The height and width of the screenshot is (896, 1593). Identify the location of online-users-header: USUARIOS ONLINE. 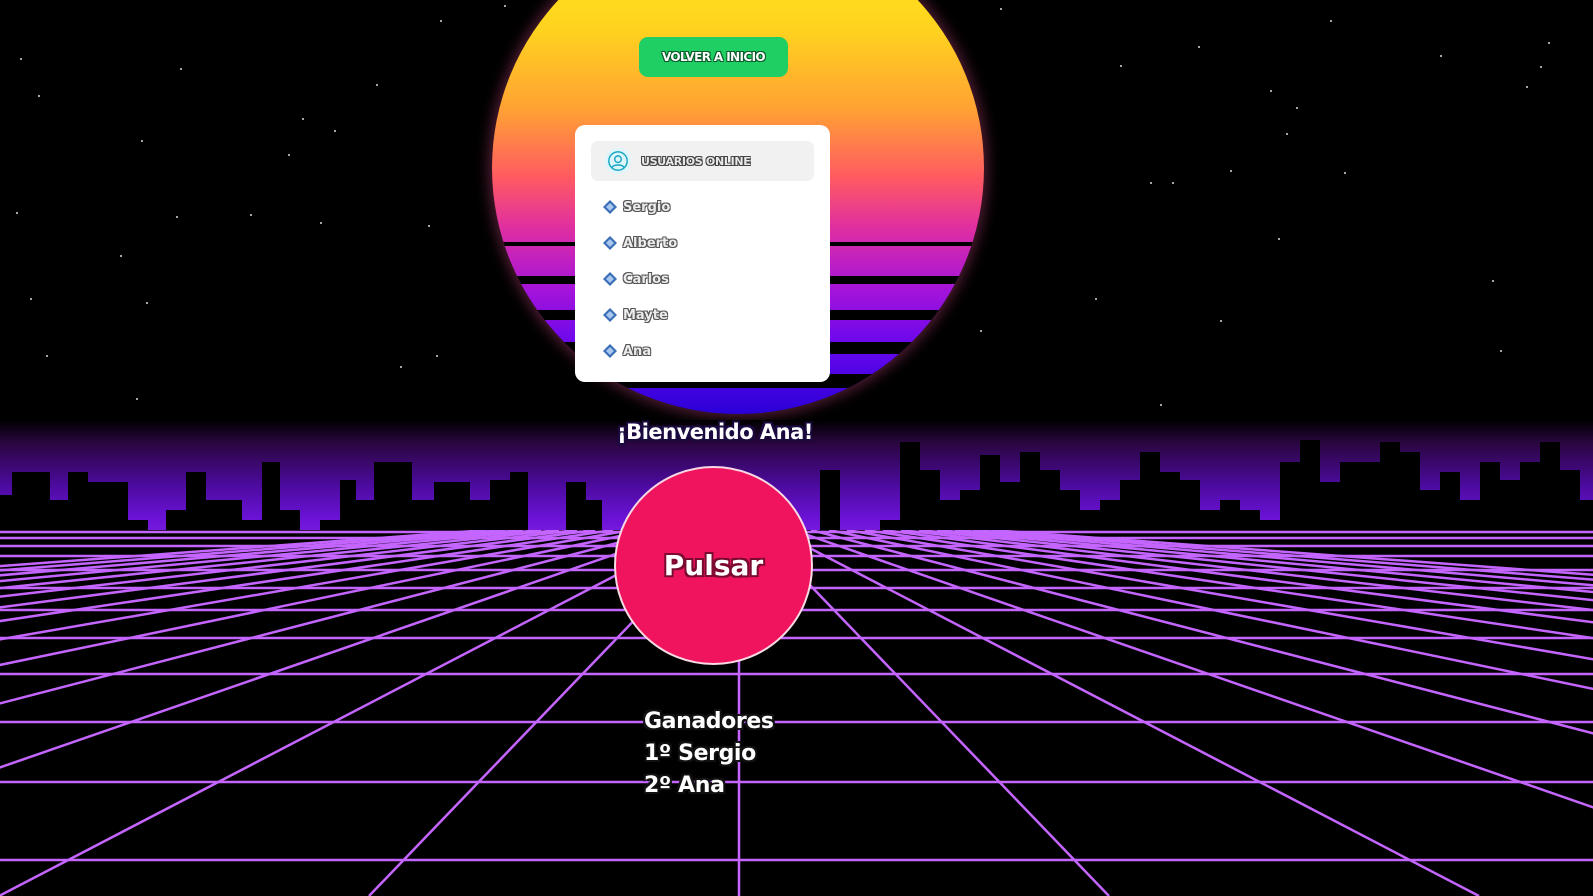
(702, 161).